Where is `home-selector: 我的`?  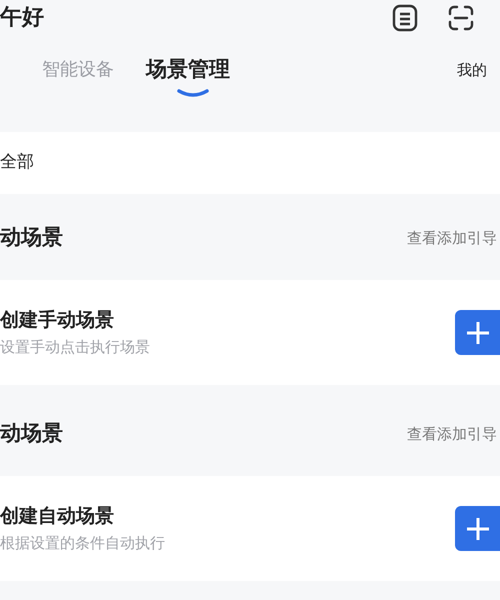 home-selector: 我的 is located at coordinates (478, 68).